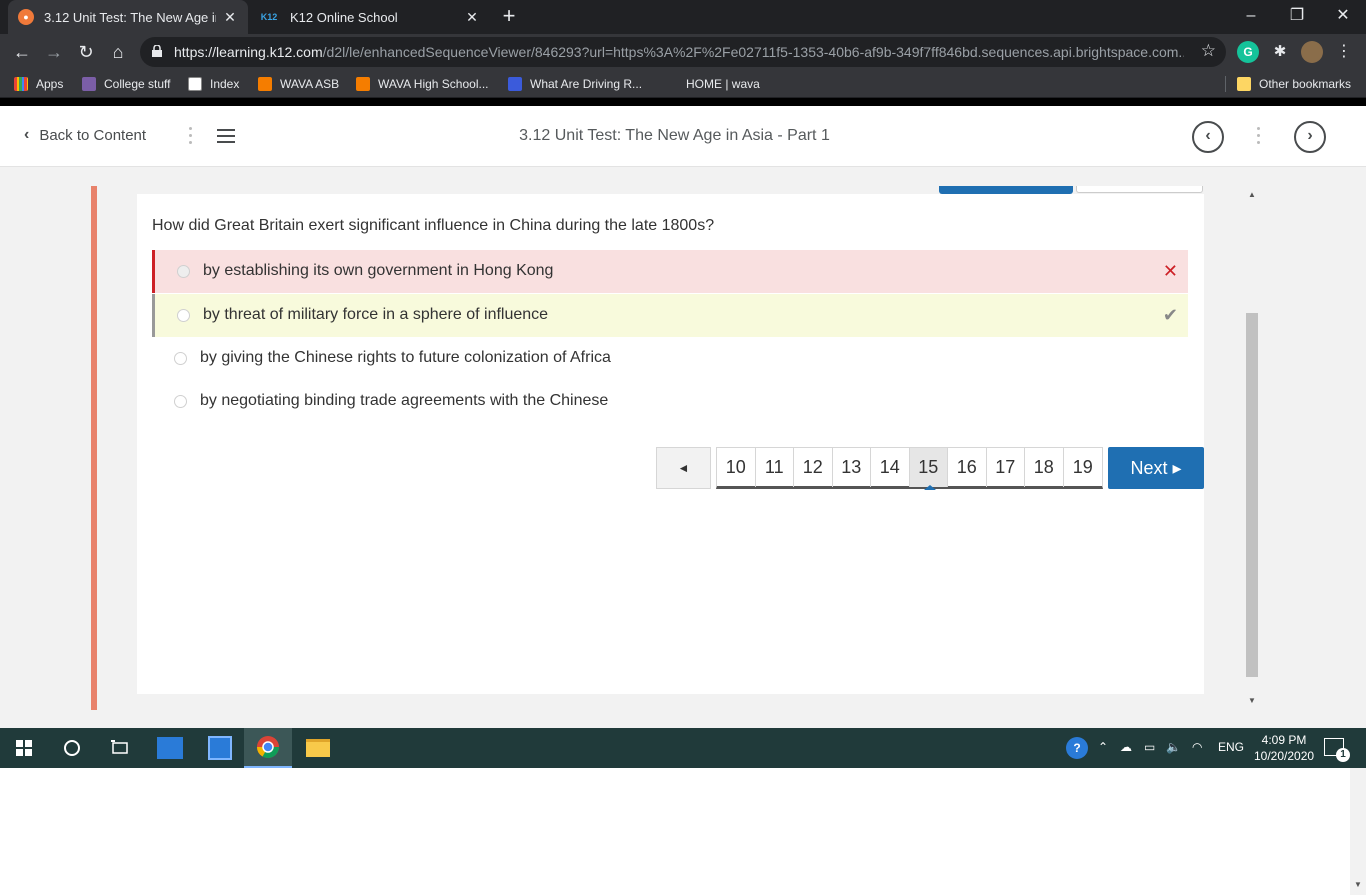 This screenshot has width=1366, height=895. What do you see at coordinates (118, 52) in the screenshot?
I see `home-icon: ⌂` at bounding box center [118, 52].